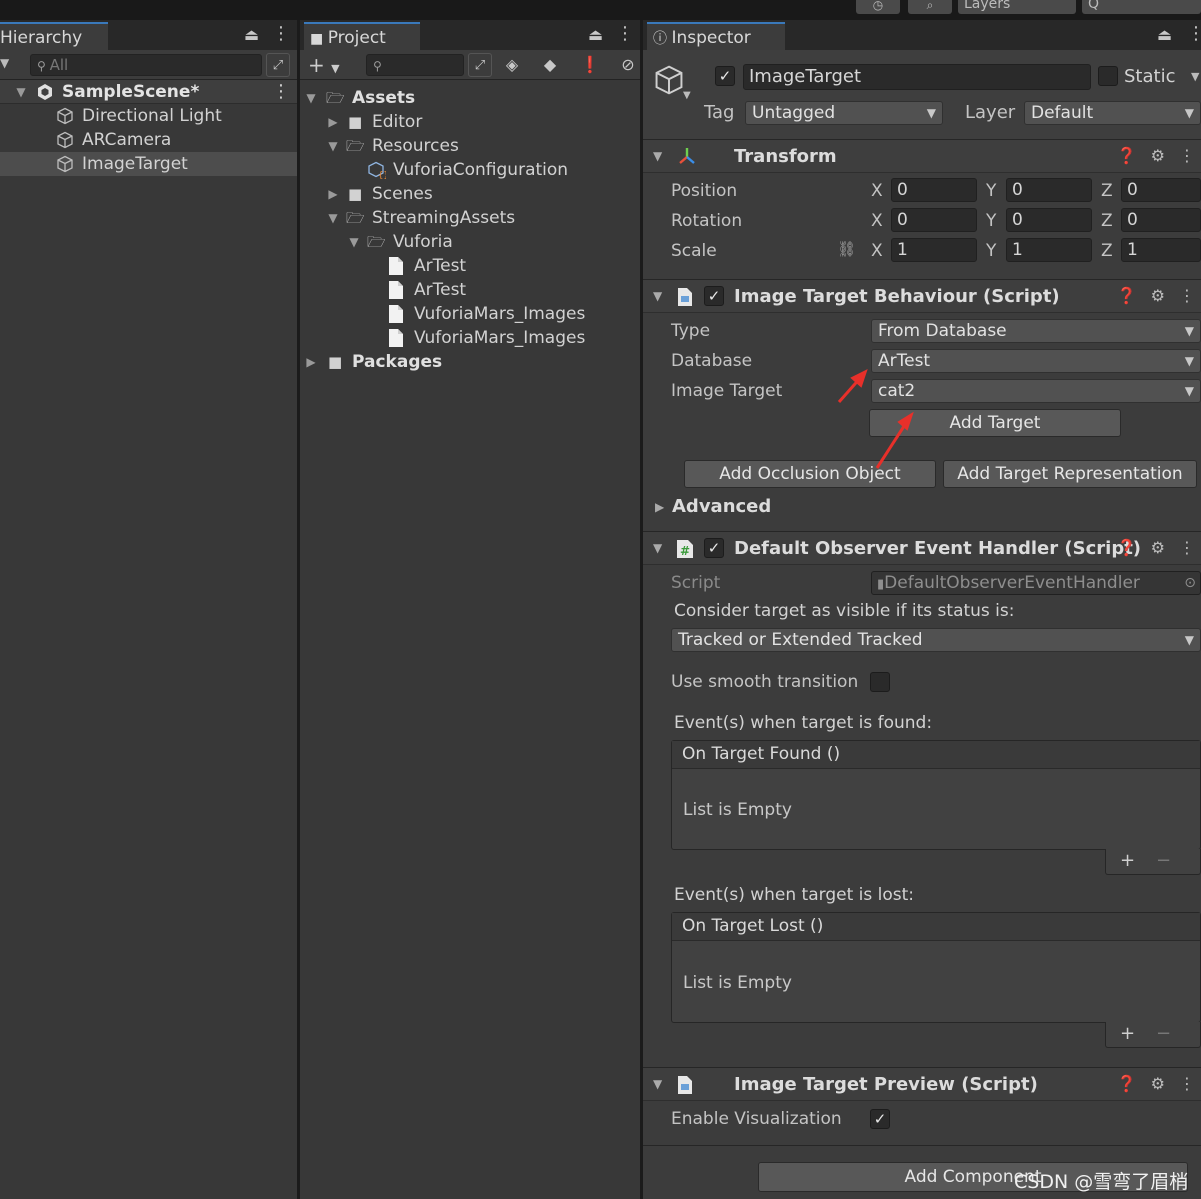 The image size is (1201, 1199). What do you see at coordinates (628, 65) in the screenshot?
I see `hidden-eye-icon: ⊘` at bounding box center [628, 65].